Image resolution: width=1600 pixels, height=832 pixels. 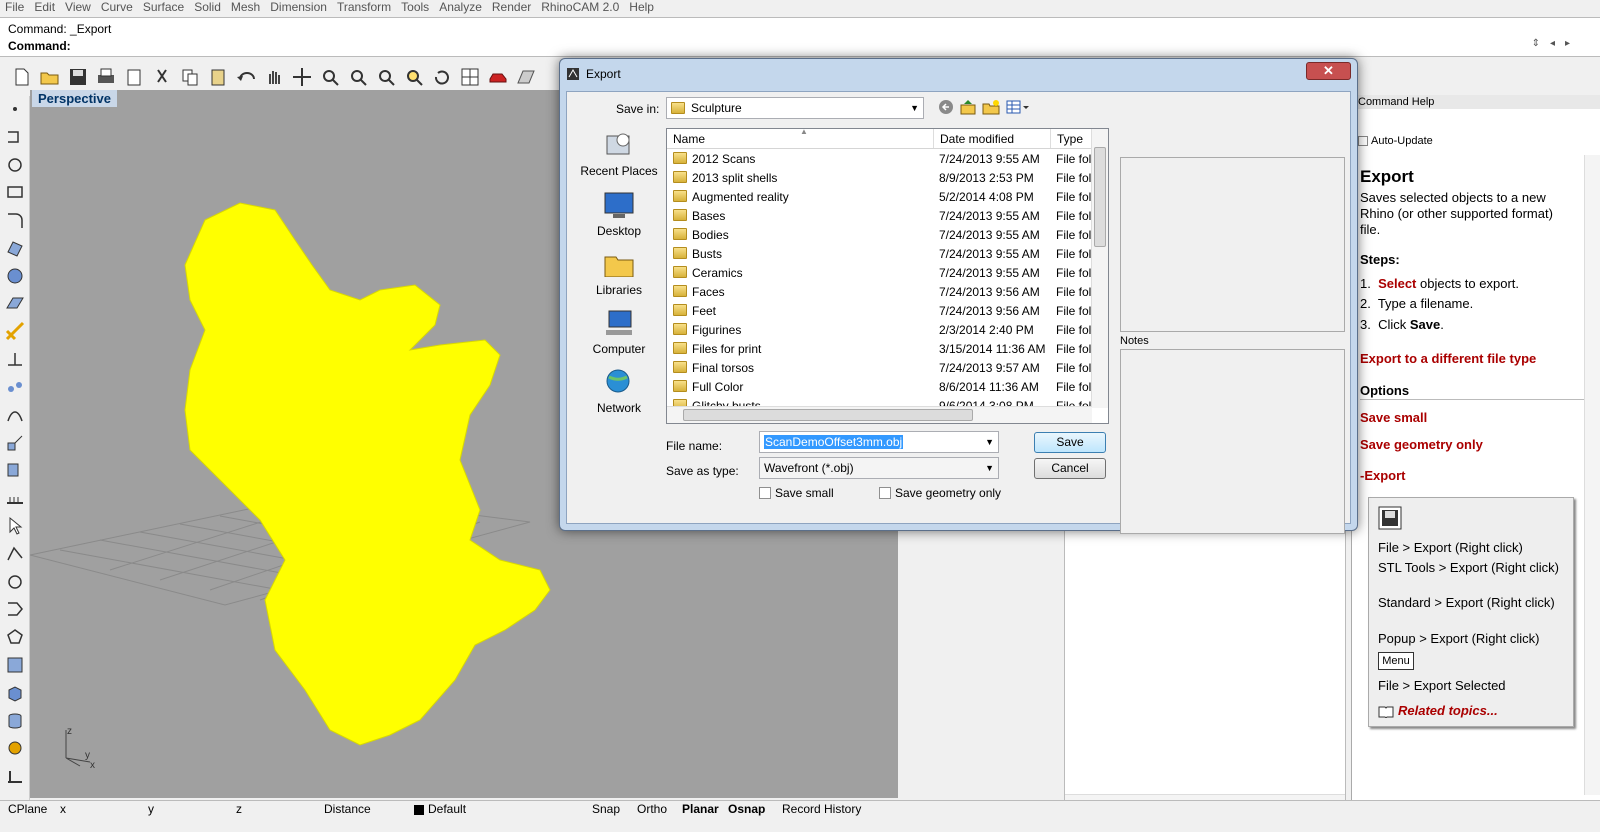 What do you see at coordinates (245, 7) in the screenshot?
I see `menu-mesh: Mesh` at bounding box center [245, 7].